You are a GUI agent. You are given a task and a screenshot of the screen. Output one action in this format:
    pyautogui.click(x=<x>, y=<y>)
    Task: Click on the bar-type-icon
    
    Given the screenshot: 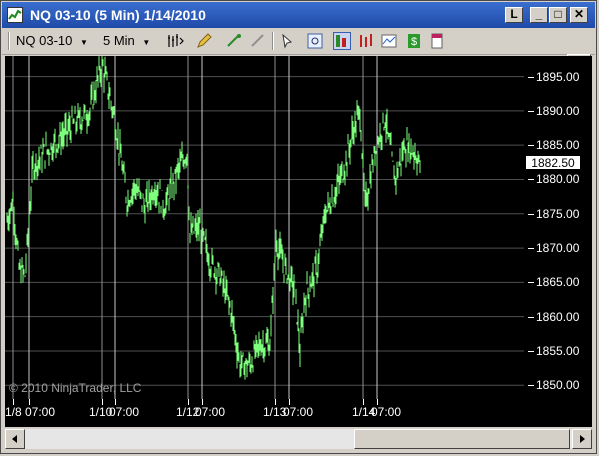 What is the action you would take?
    pyautogui.click(x=175, y=41)
    